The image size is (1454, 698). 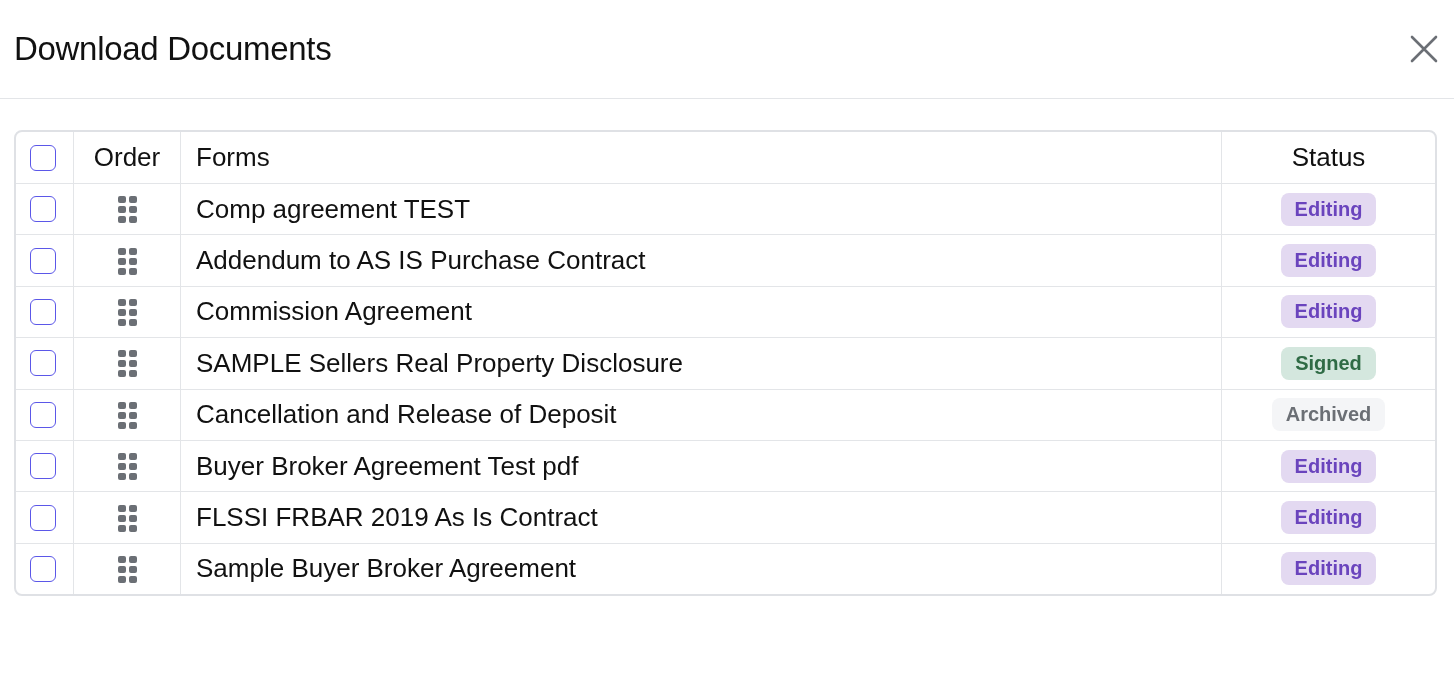 I want to click on column-header: Status, so click(x=1328, y=157).